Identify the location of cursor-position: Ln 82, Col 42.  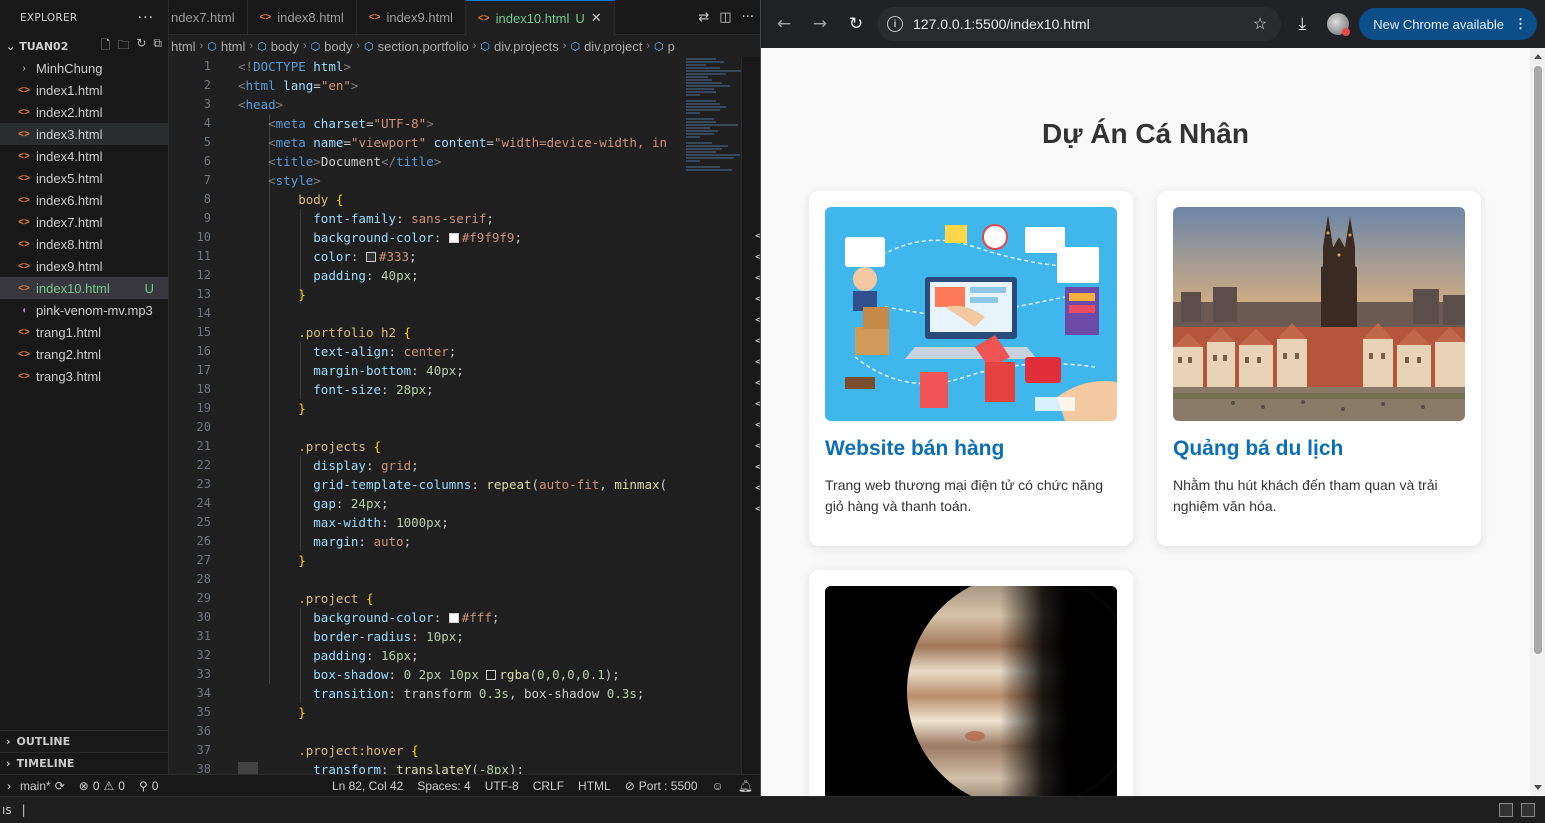
(367, 786).